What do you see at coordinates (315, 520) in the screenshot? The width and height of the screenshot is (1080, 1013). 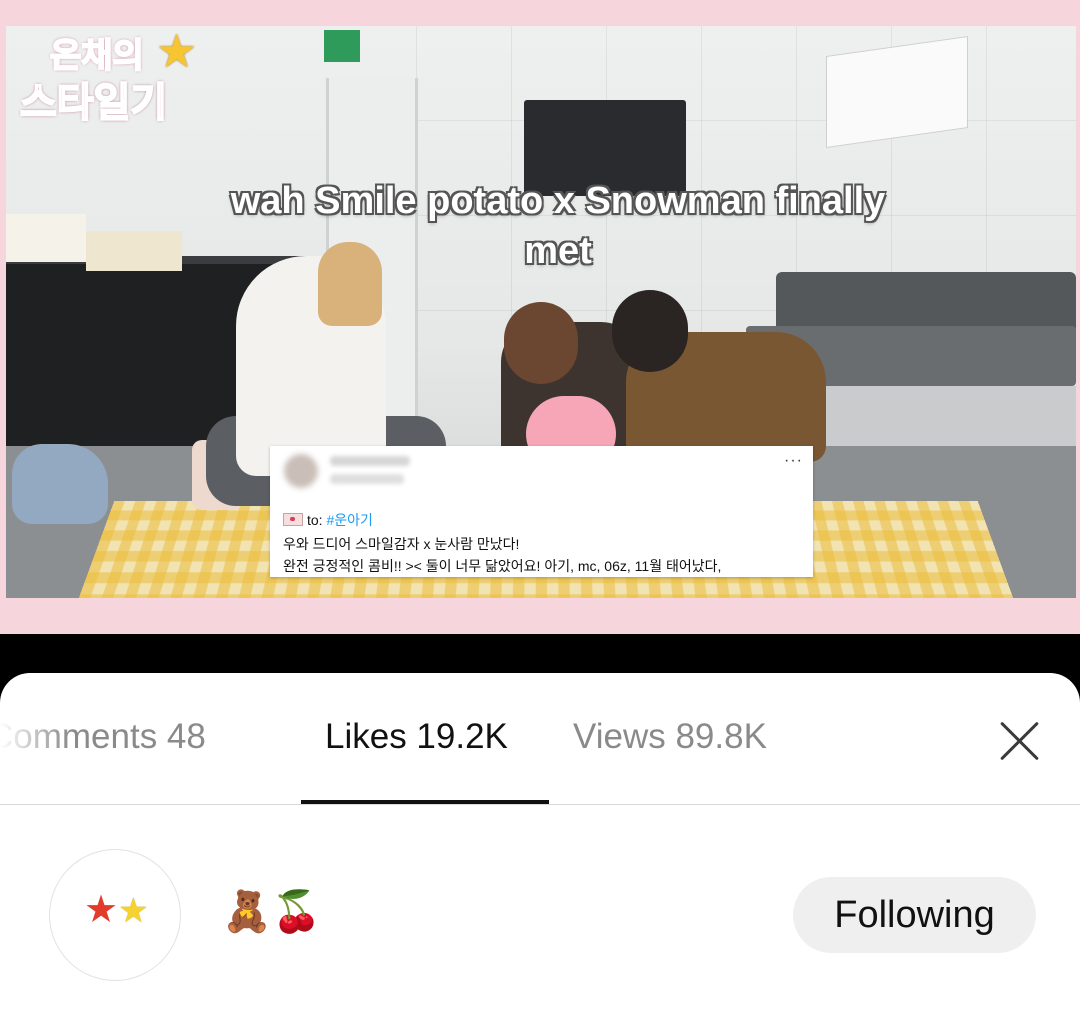 I see `tweet-to-prefix: to:` at bounding box center [315, 520].